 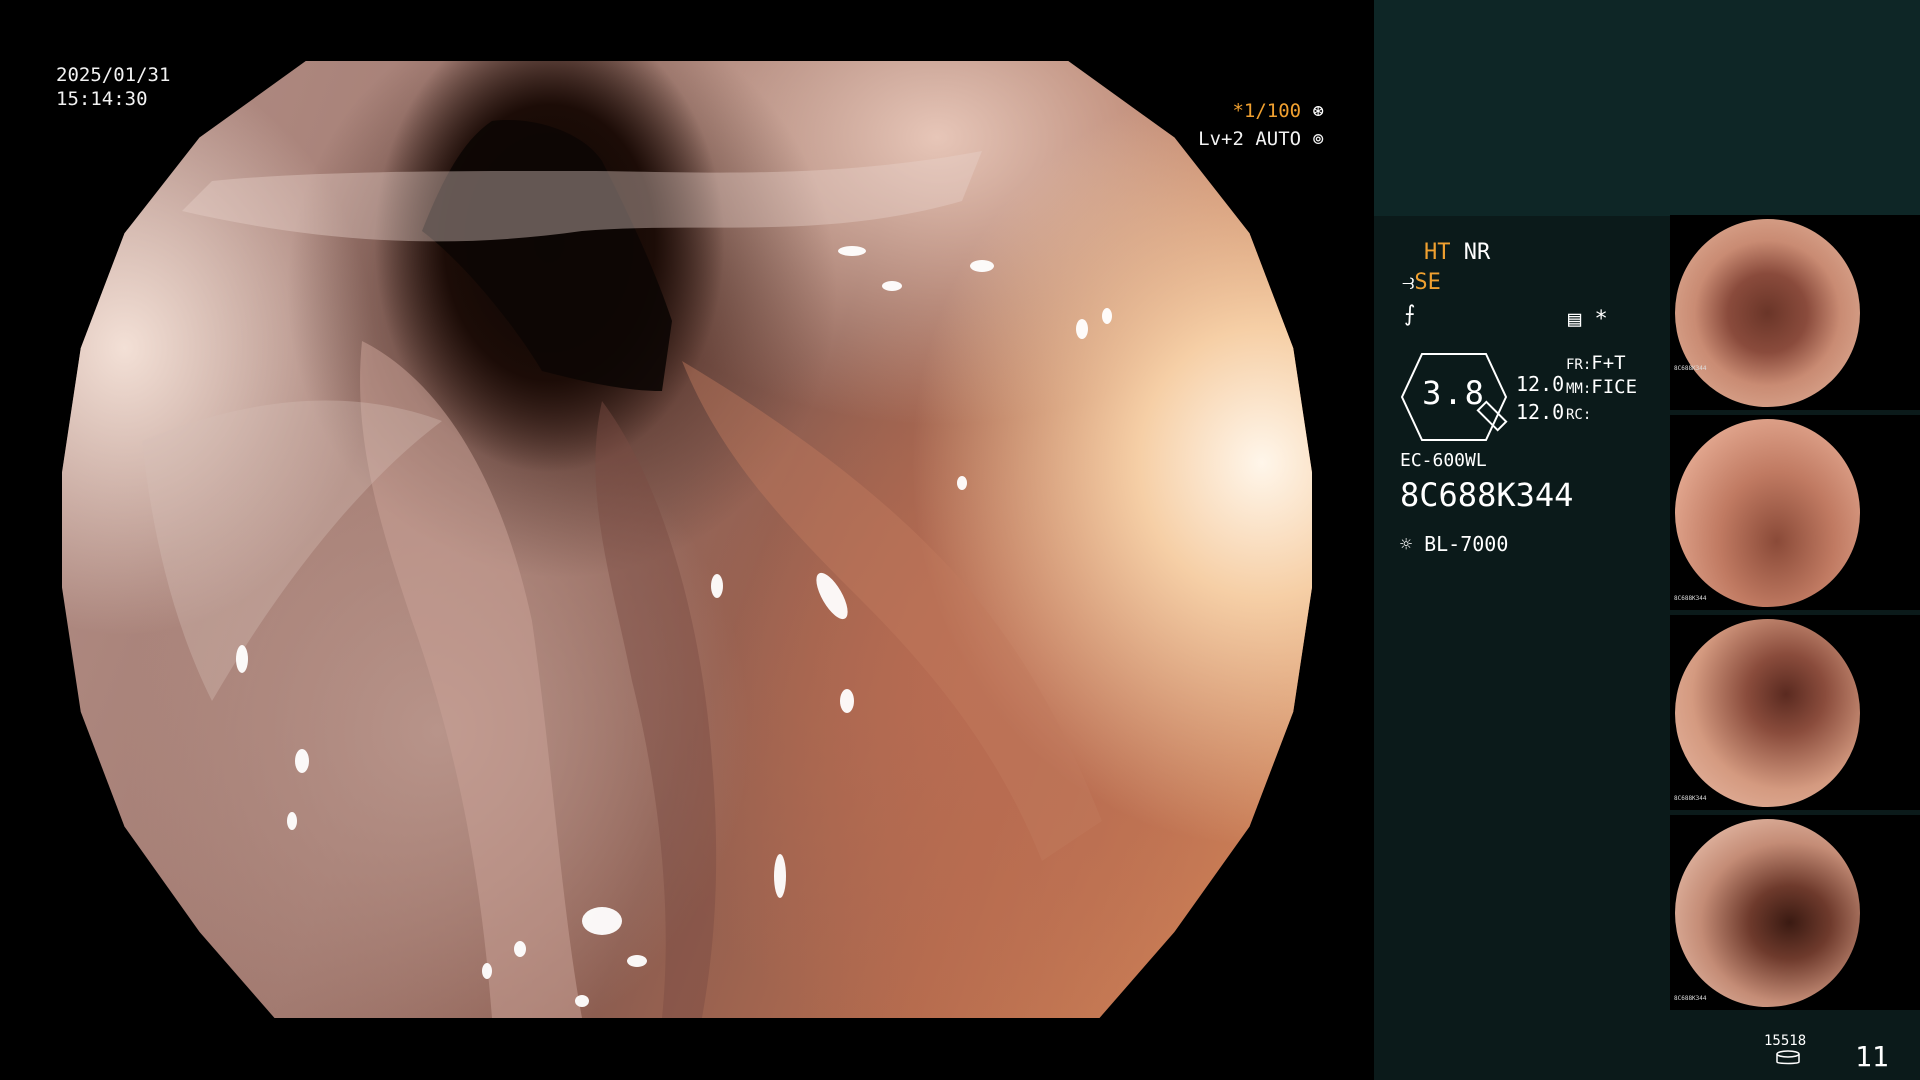 I want to click on light-source-icon: ☼, so click(x=1406, y=544).